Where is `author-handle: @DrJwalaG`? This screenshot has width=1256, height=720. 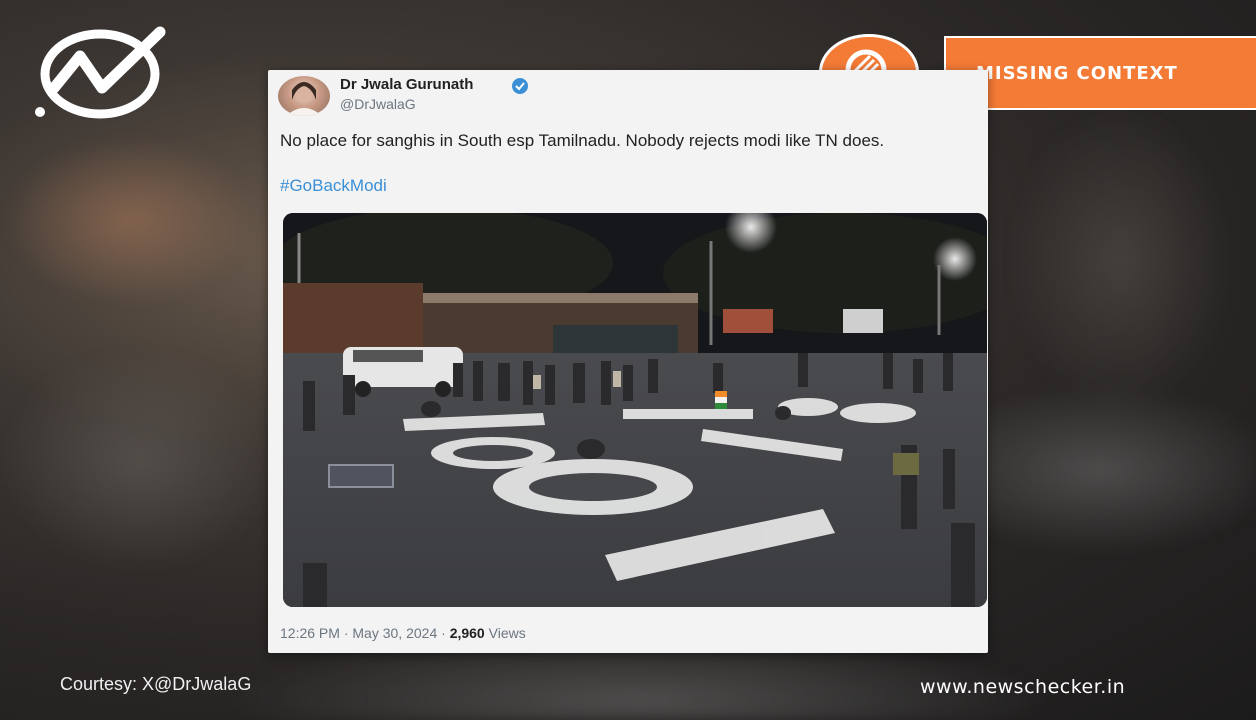 author-handle: @DrJwalaG is located at coordinates (378, 104).